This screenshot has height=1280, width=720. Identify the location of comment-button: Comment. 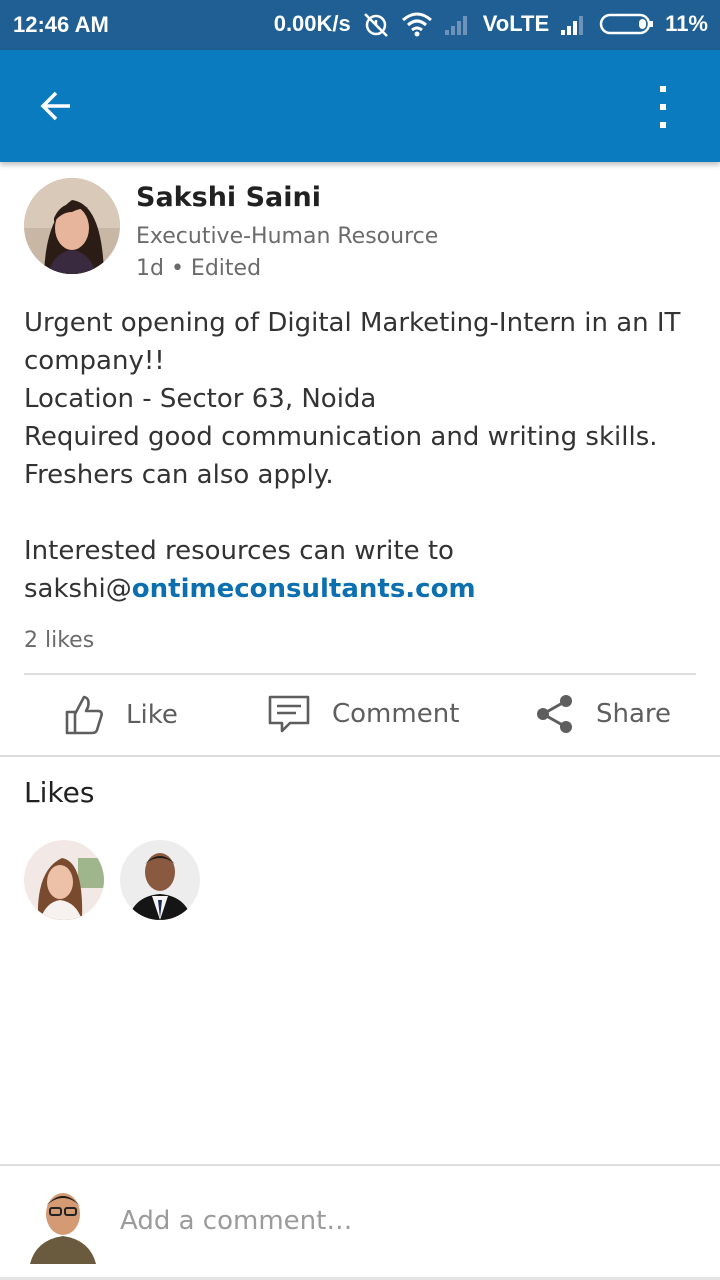
(363, 714).